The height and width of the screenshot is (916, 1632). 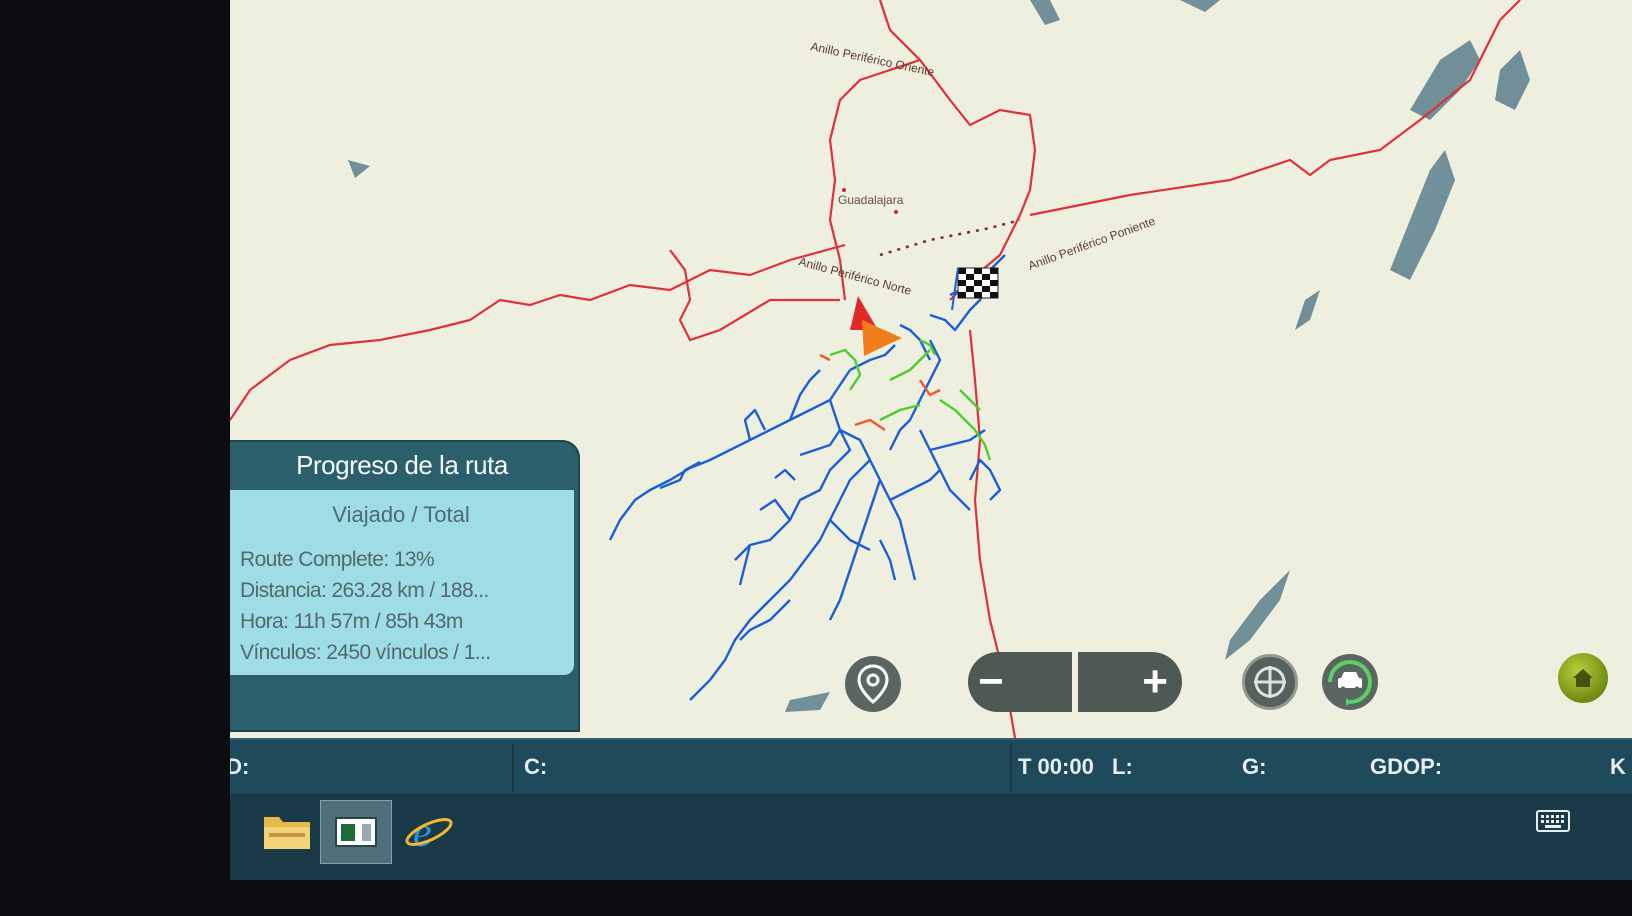 I want to click on historic-track, so click(x=950, y=237).